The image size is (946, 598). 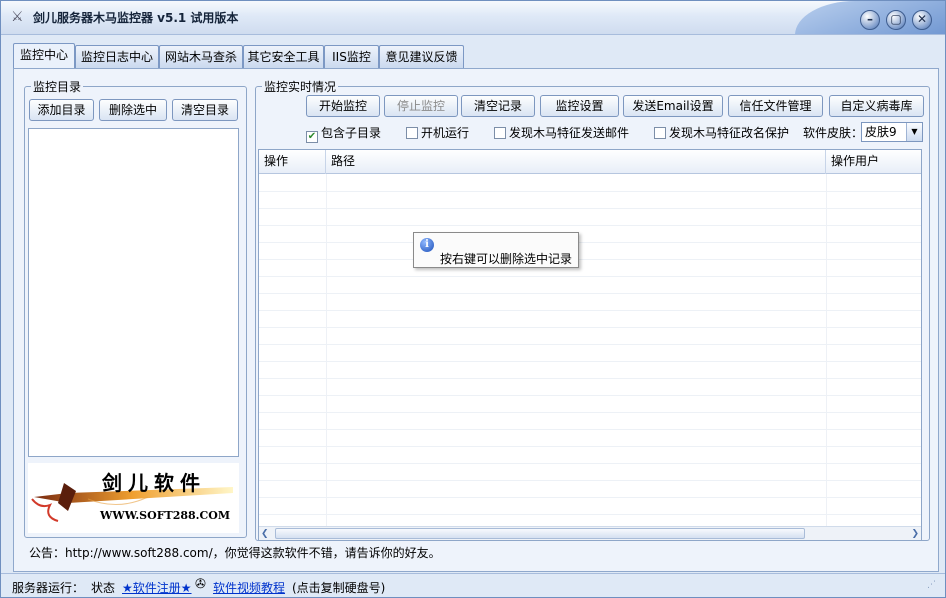 What do you see at coordinates (165, 515) in the screenshot?
I see `logo-url: WWW.SOFT288.COM` at bounding box center [165, 515].